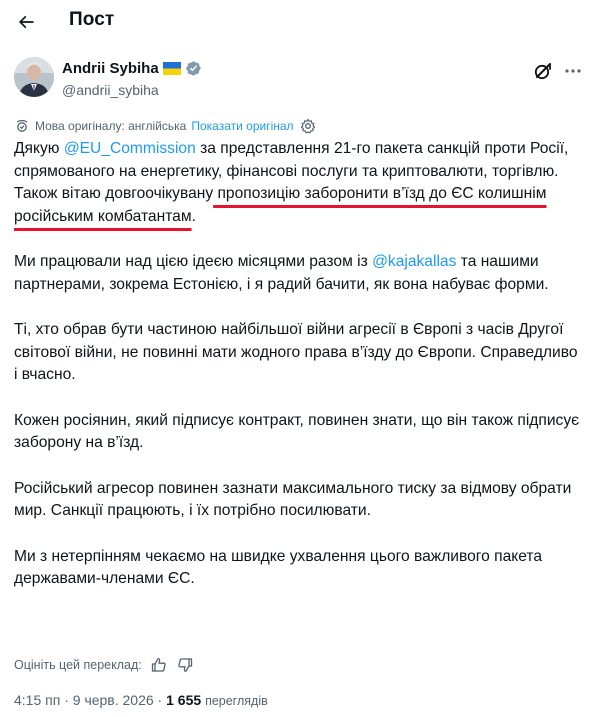 This screenshot has height=717, width=591. What do you see at coordinates (171, 68) in the screenshot?
I see `ukraine-flag-icon` at bounding box center [171, 68].